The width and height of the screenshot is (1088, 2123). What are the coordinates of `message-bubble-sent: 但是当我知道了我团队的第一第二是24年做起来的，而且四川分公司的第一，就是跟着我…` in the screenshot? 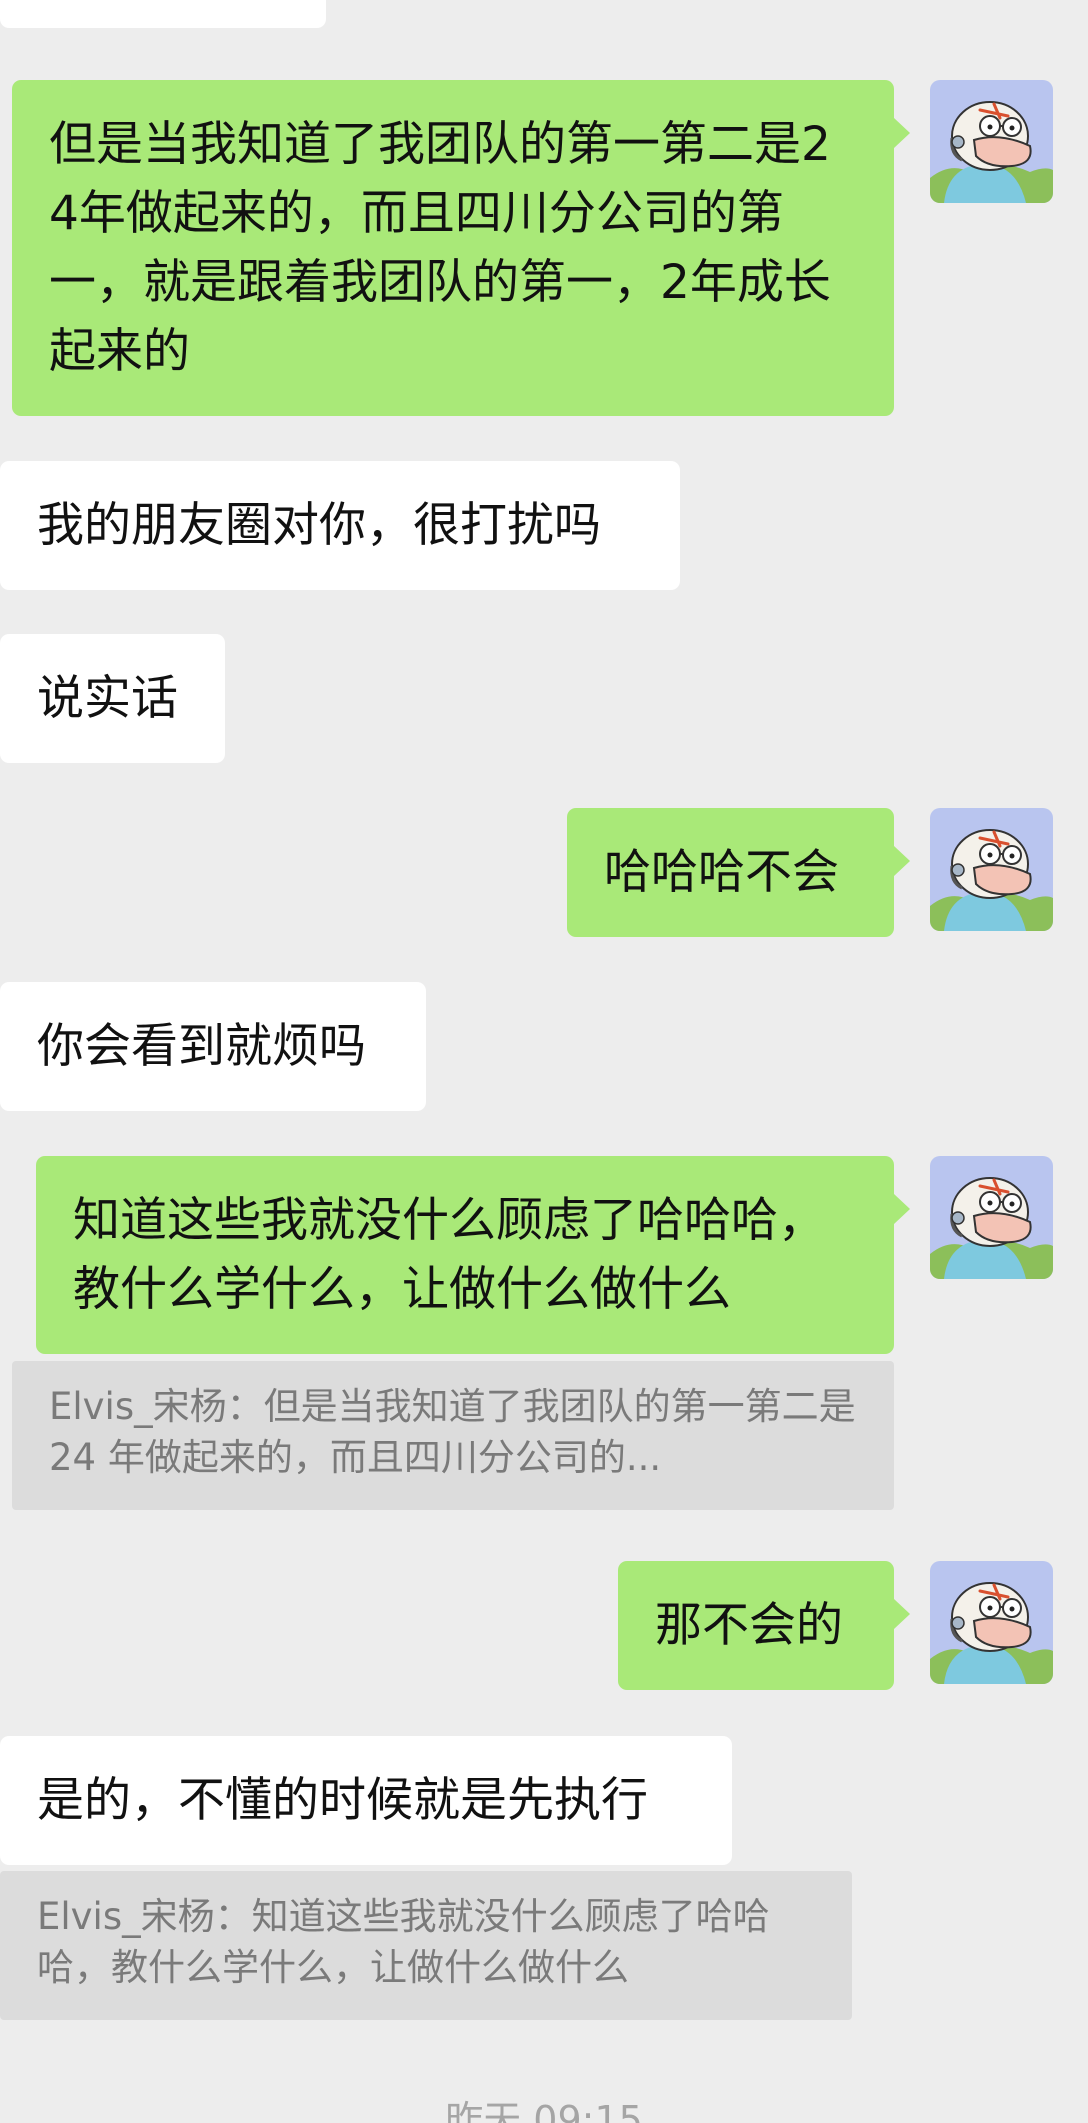 It's located at (461, 248).